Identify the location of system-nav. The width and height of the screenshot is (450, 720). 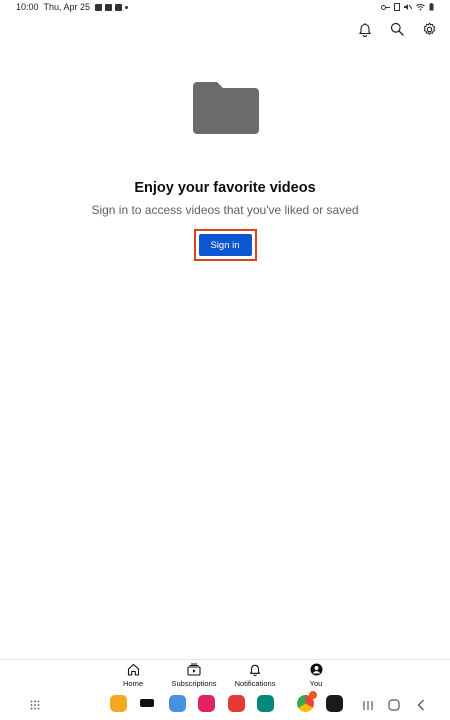
(225, 705).